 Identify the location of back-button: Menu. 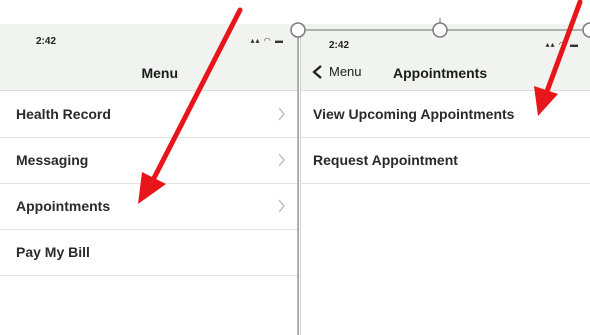
(336, 71).